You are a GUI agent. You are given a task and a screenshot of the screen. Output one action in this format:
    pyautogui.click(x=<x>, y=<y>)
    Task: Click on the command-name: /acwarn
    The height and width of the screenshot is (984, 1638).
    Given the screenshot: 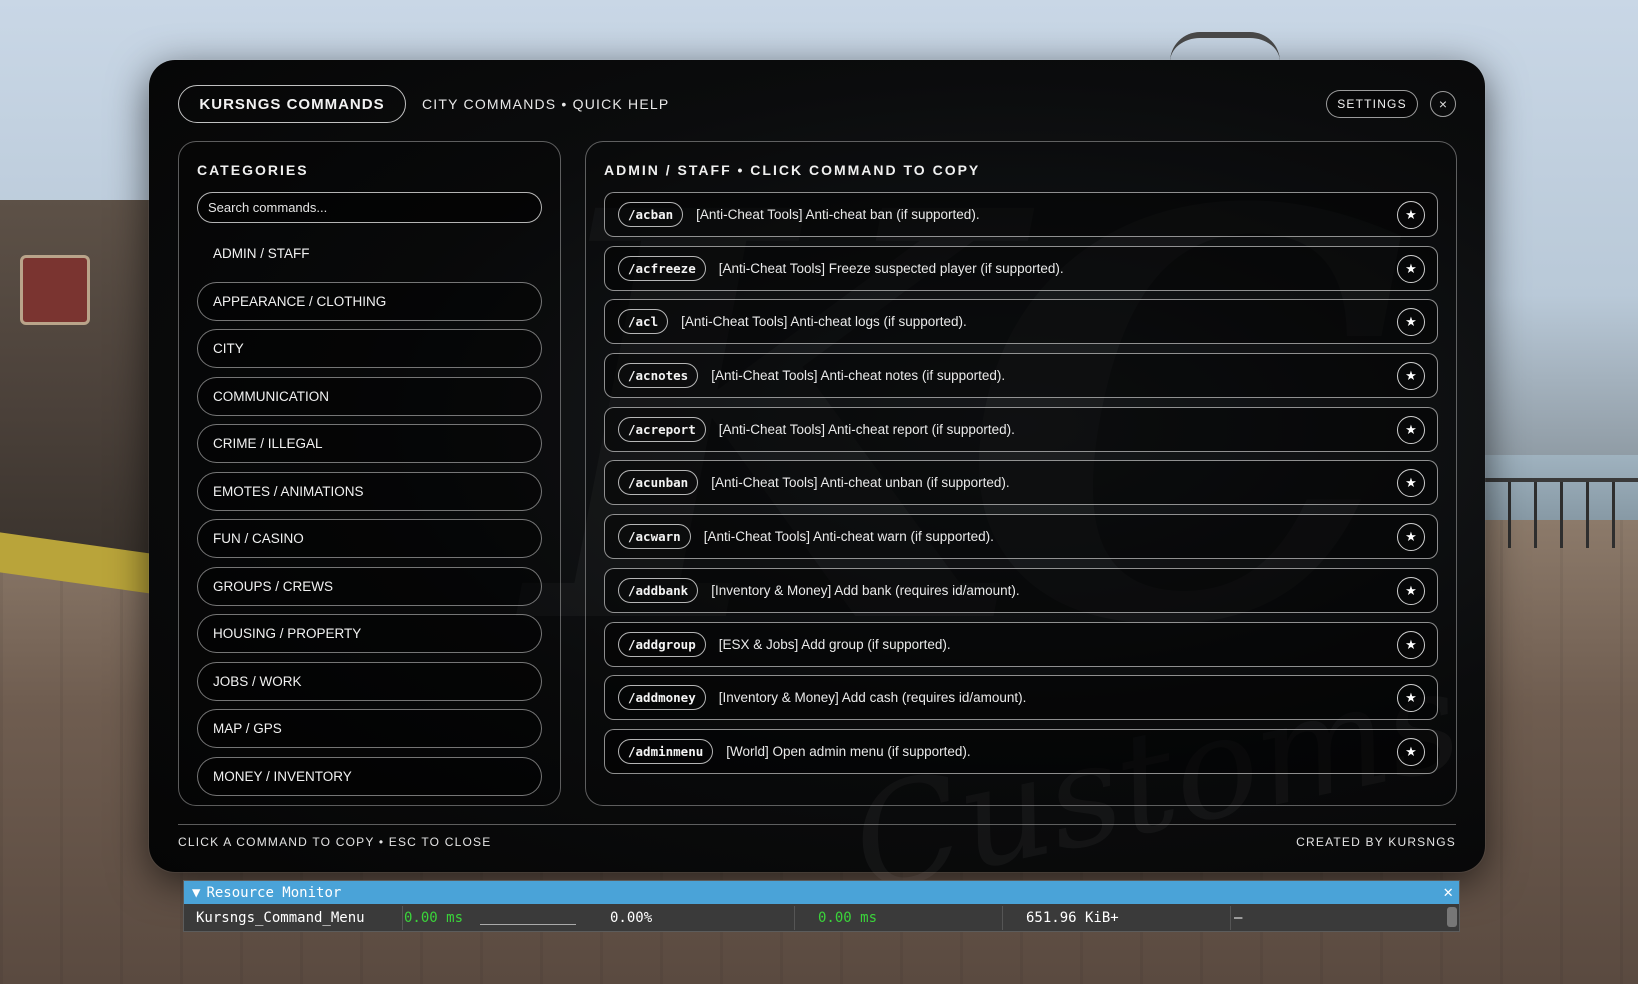 What is the action you would take?
    pyautogui.click(x=654, y=537)
    